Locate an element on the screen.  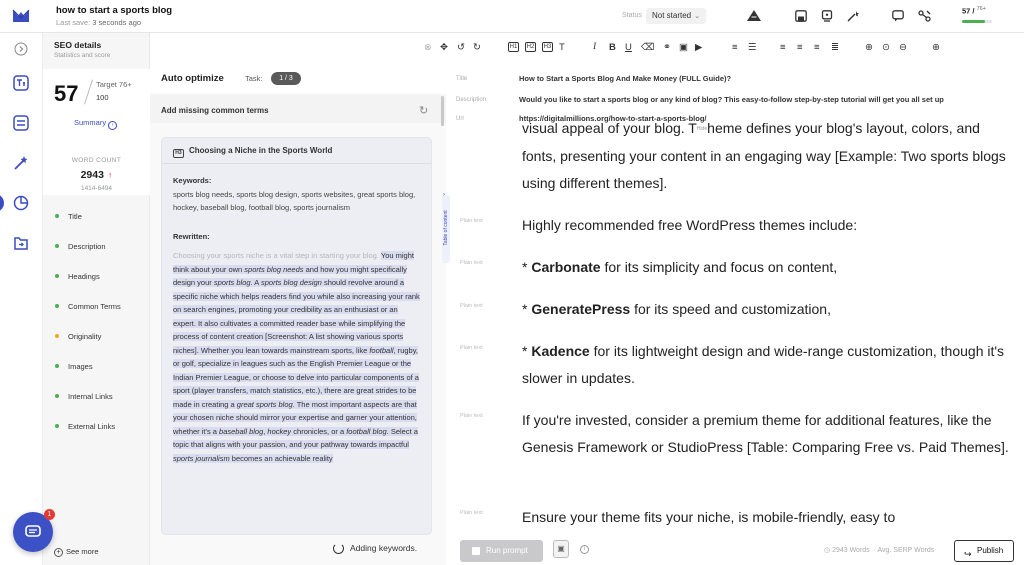
word-count: 2943 ↑ is located at coordinates (96, 175).